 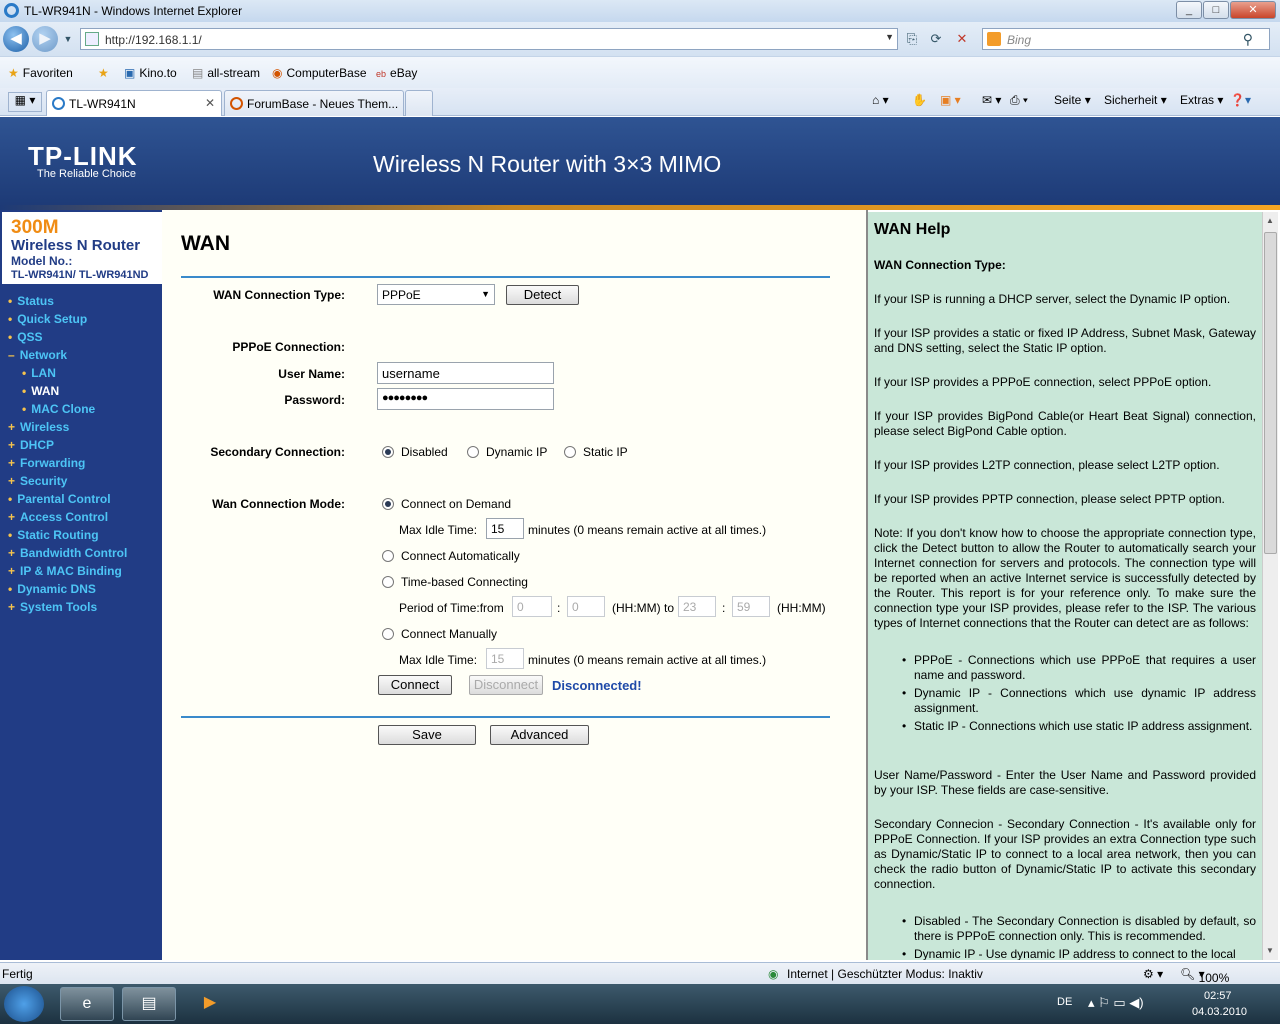 I want to click on sidebar-item-access-control: + Access Control, so click(x=58, y=517).